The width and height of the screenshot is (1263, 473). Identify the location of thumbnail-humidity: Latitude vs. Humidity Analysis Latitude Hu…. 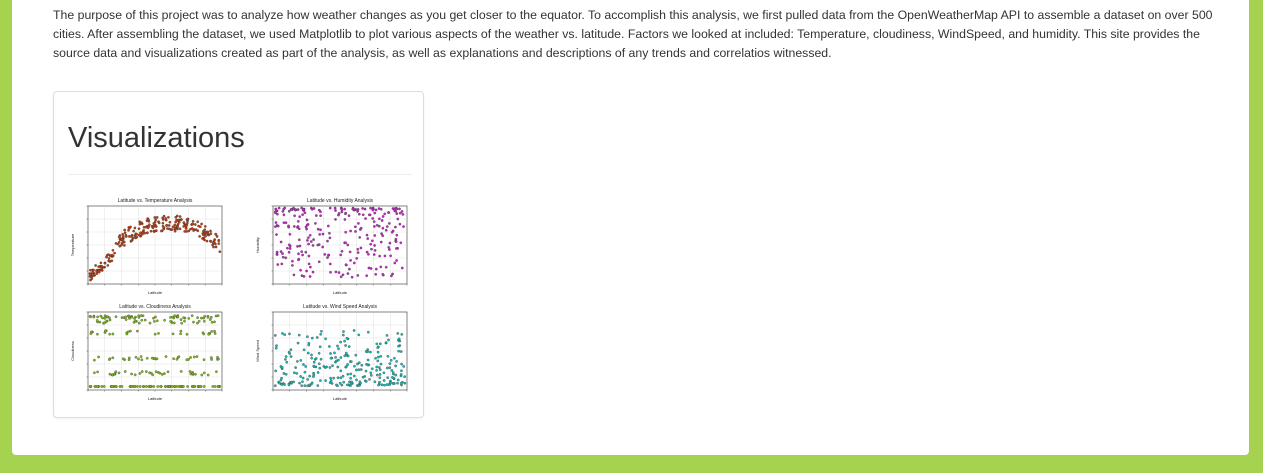
(333, 246).